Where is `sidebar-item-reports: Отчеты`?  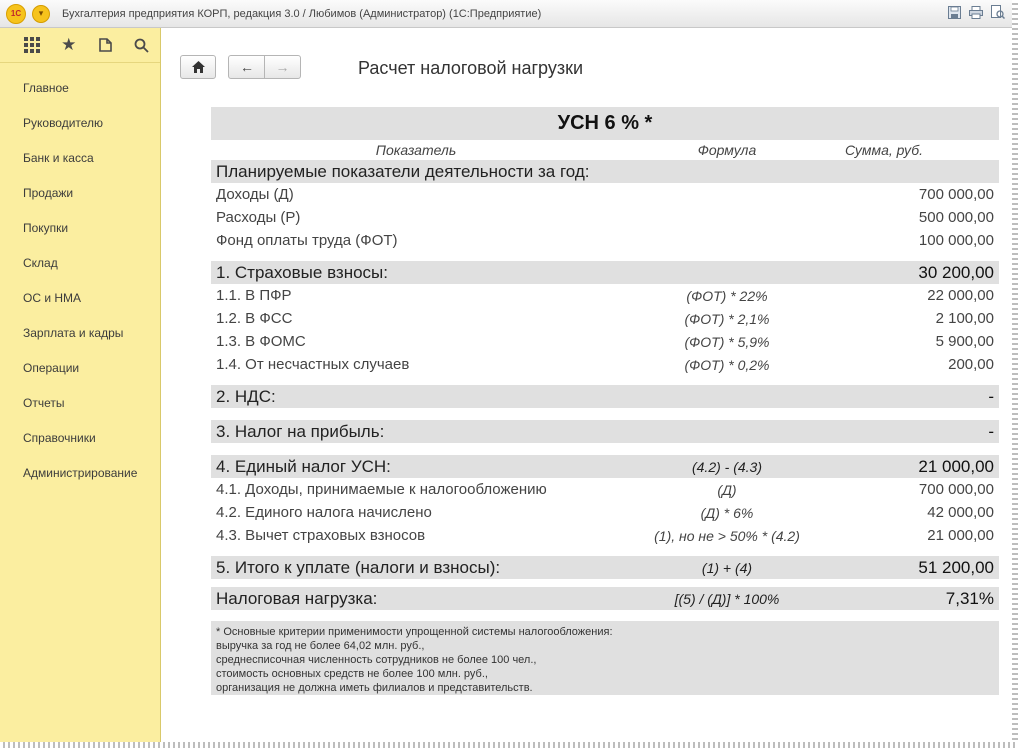 sidebar-item-reports: Отчеты is located at coordinates (80, 403).